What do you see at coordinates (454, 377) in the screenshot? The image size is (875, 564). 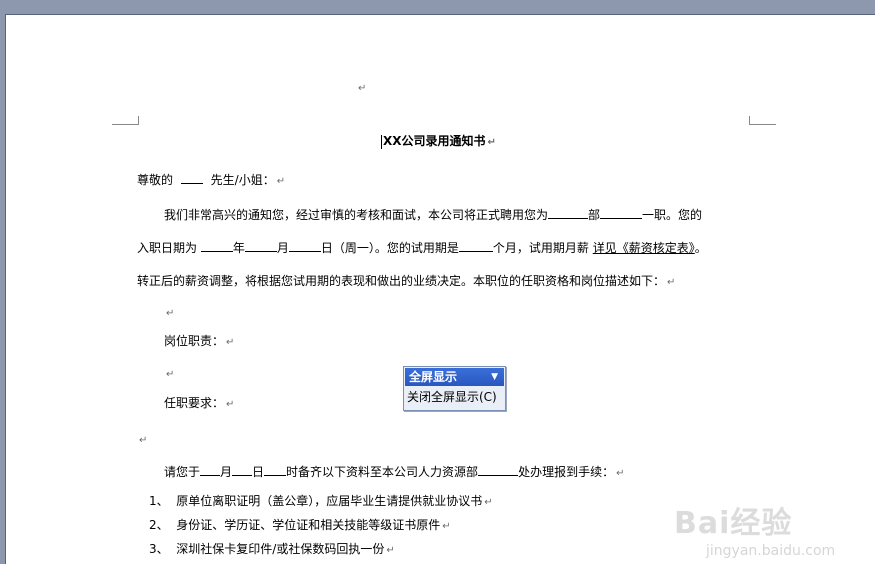 I see `fullscreen-toolbar-title: 全屏显示 ▼` at bounding box center [454, 377].